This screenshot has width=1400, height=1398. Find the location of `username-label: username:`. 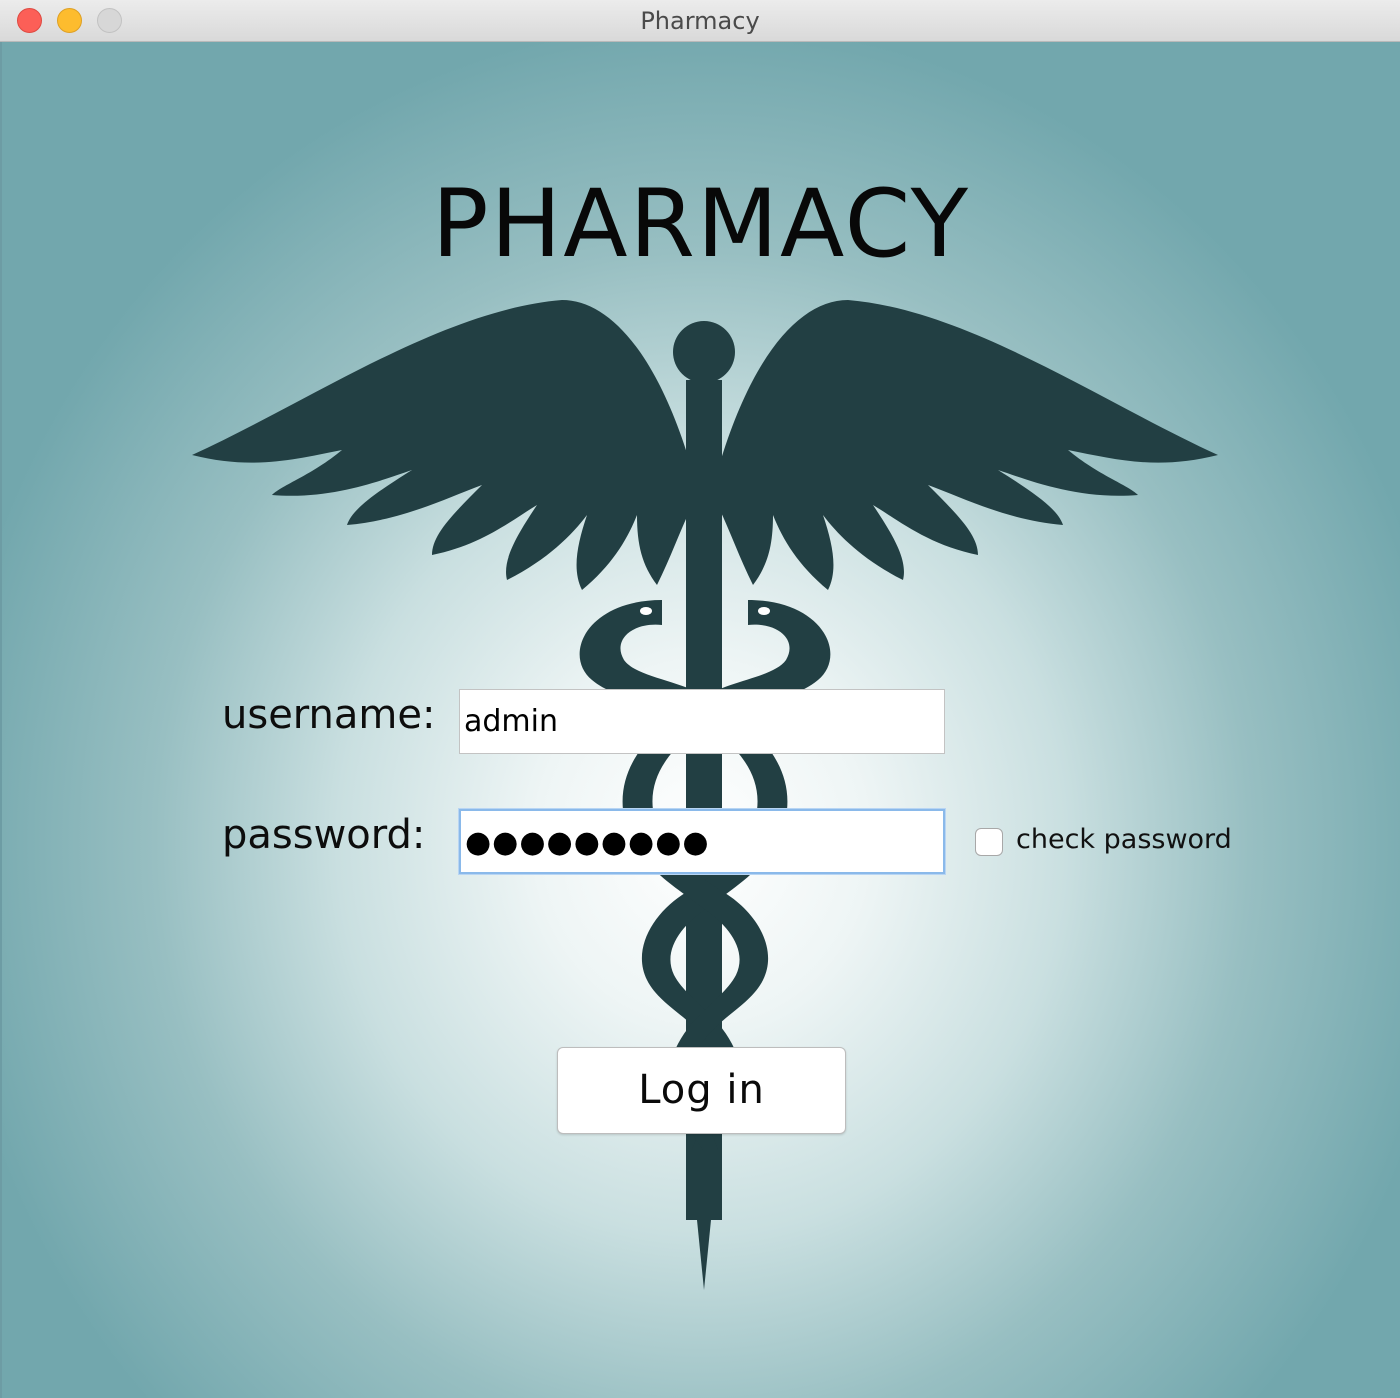

username-label: username: is located at coordinates (329, 715).